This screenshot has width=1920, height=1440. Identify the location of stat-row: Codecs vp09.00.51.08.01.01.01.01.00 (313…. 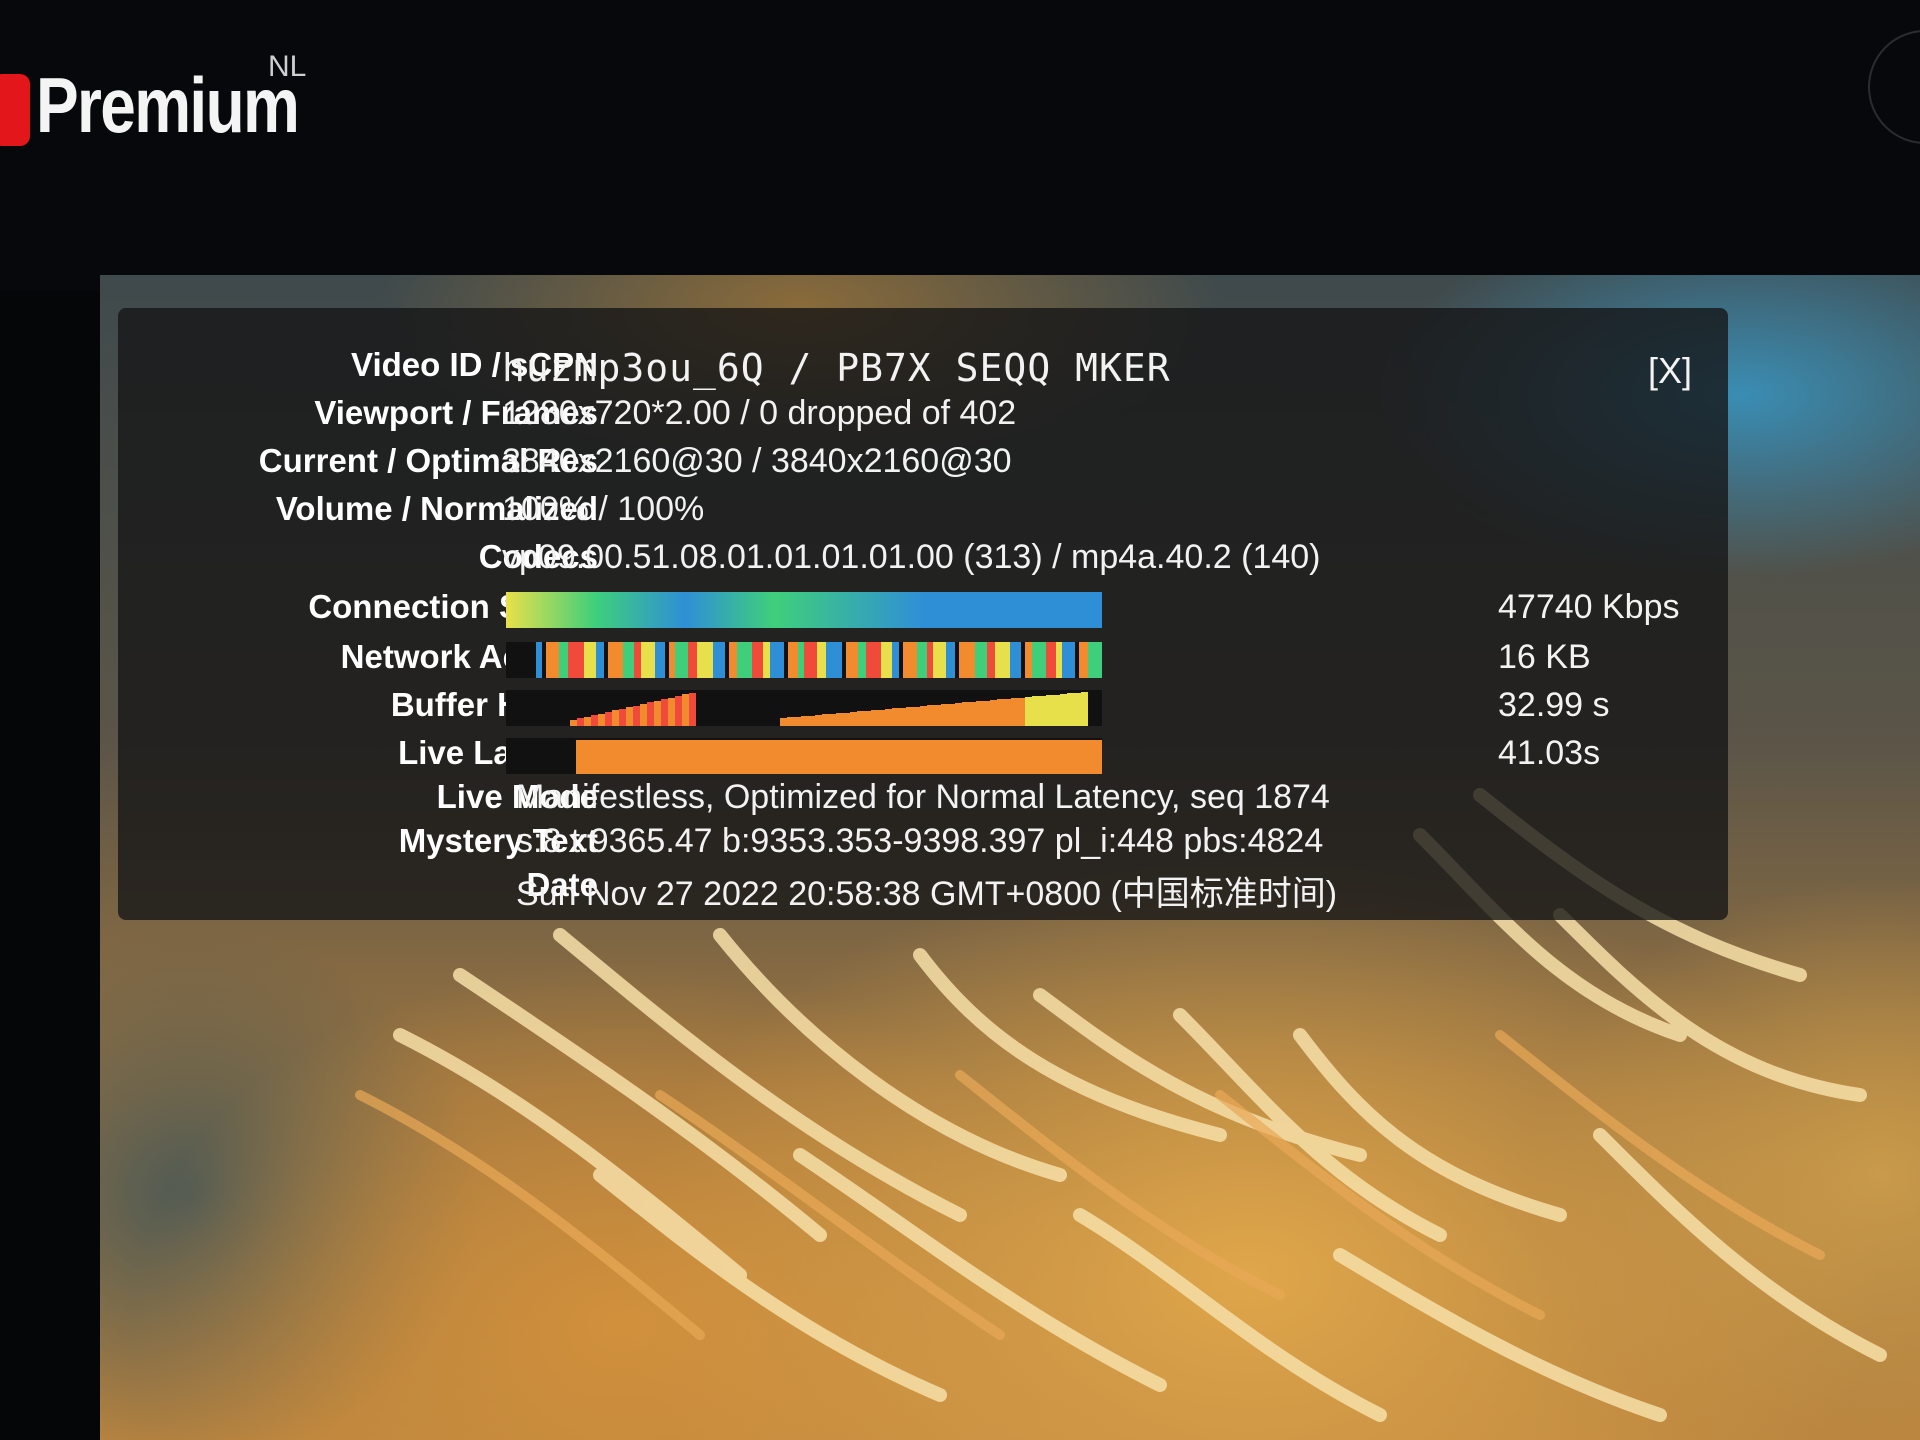
(923, 561).